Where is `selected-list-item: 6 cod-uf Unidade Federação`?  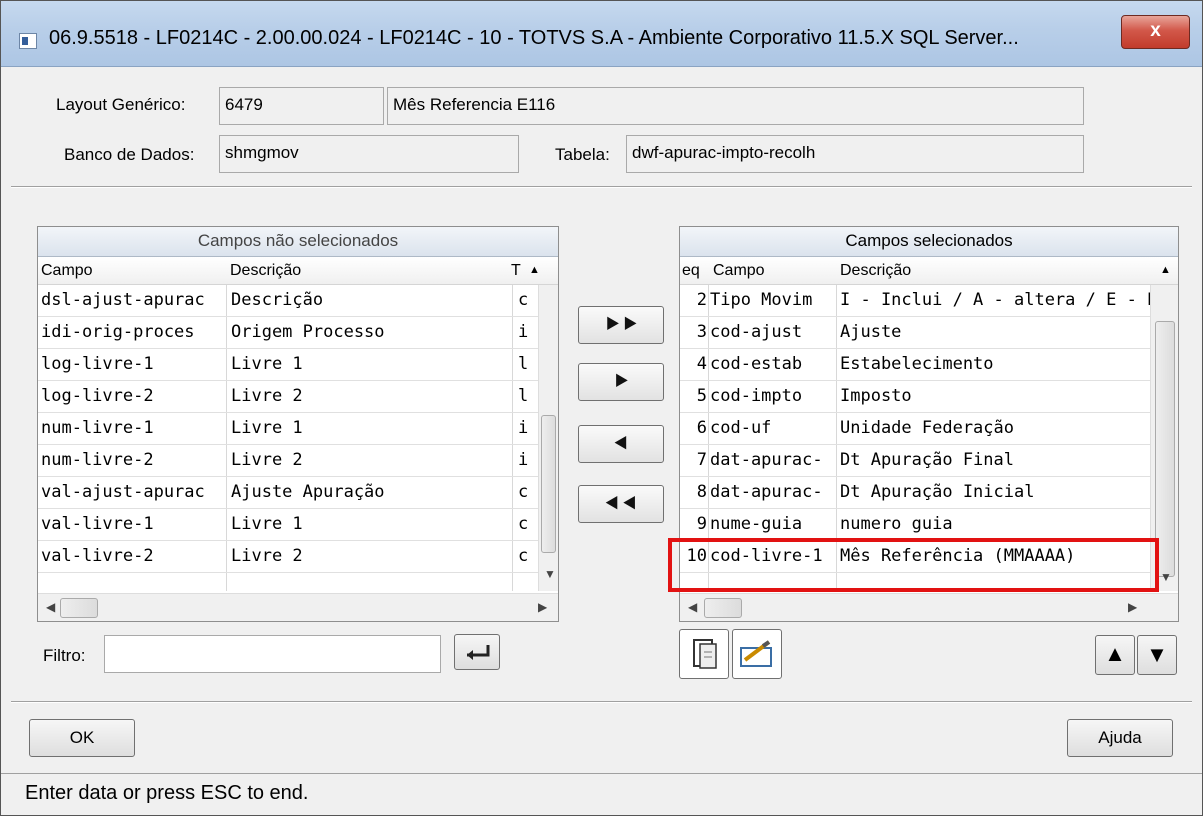
selected-list-item: 6 cod-uf Unidade Federação is located at coordinates (915, 429).